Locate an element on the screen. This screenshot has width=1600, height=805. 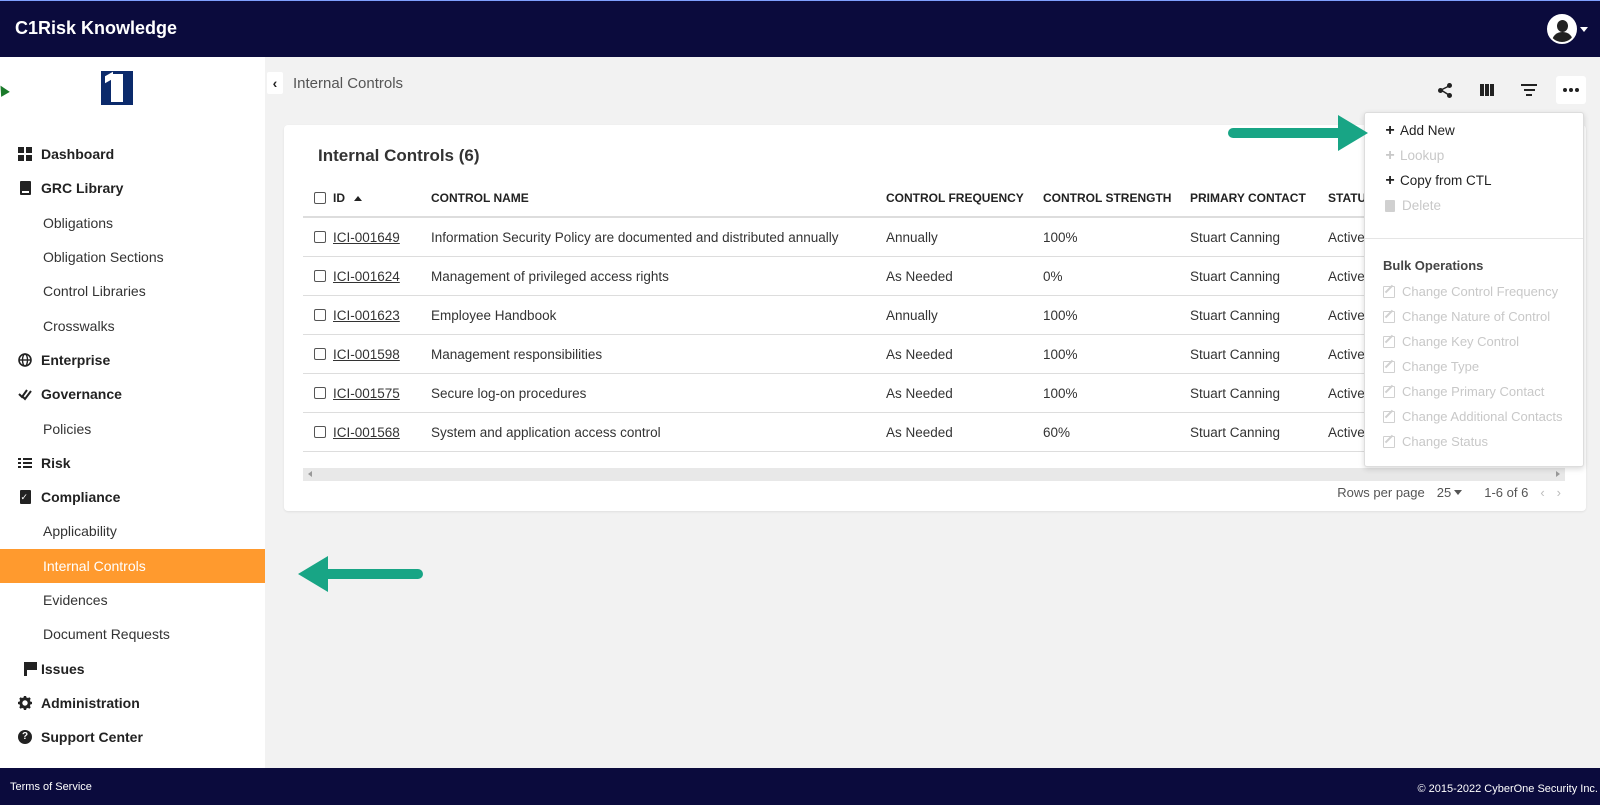
rows-per-page-select: 25 is located at coordinates (1450, 492).